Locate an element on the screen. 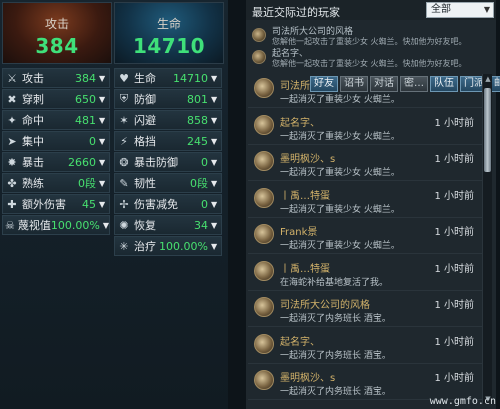 Image resolution: width=500 pixels, height=409 pixels. panel-title: 最近交际过的玩家 is located at coordinates (296, 12).